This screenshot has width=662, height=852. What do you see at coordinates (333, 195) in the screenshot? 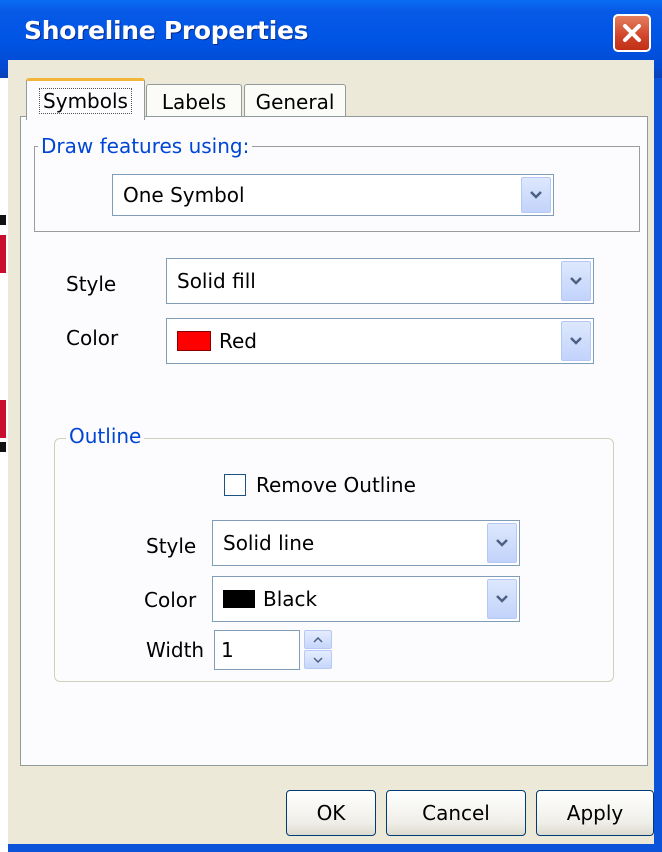
I see `draw-features-select: One Symbol` at bounding box center [333, 195].